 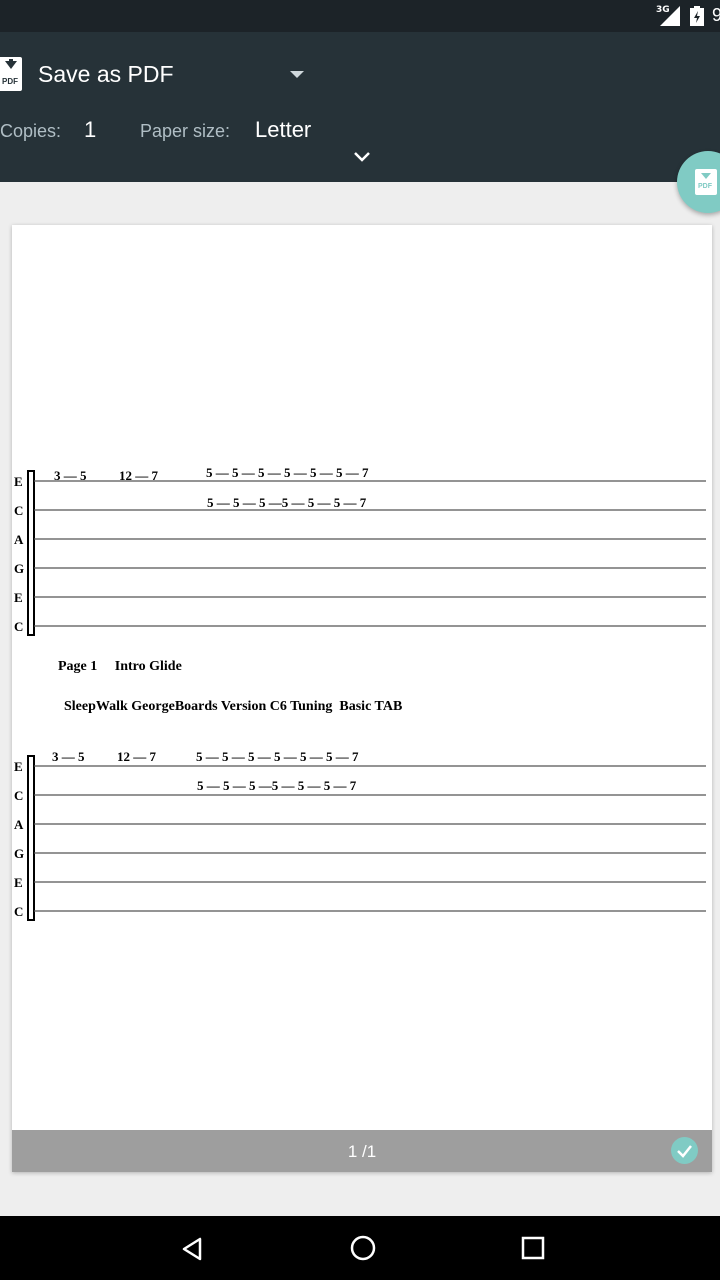 I want to click on home-icon, so click(x=363, y=1248).